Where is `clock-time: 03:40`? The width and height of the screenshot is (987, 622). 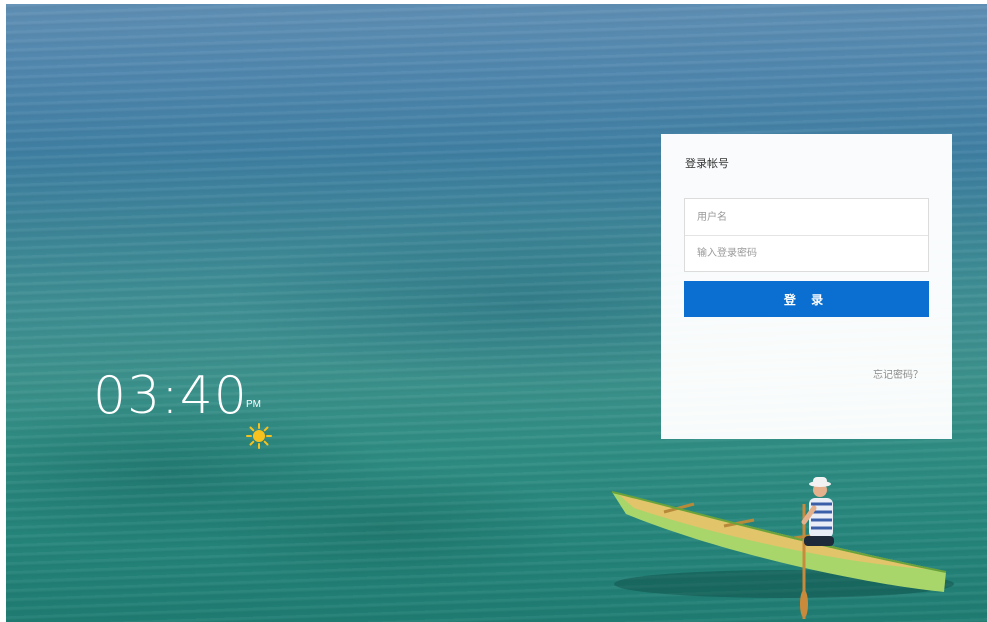 clock-time: 03:40 is located at coordinates (170, 396).